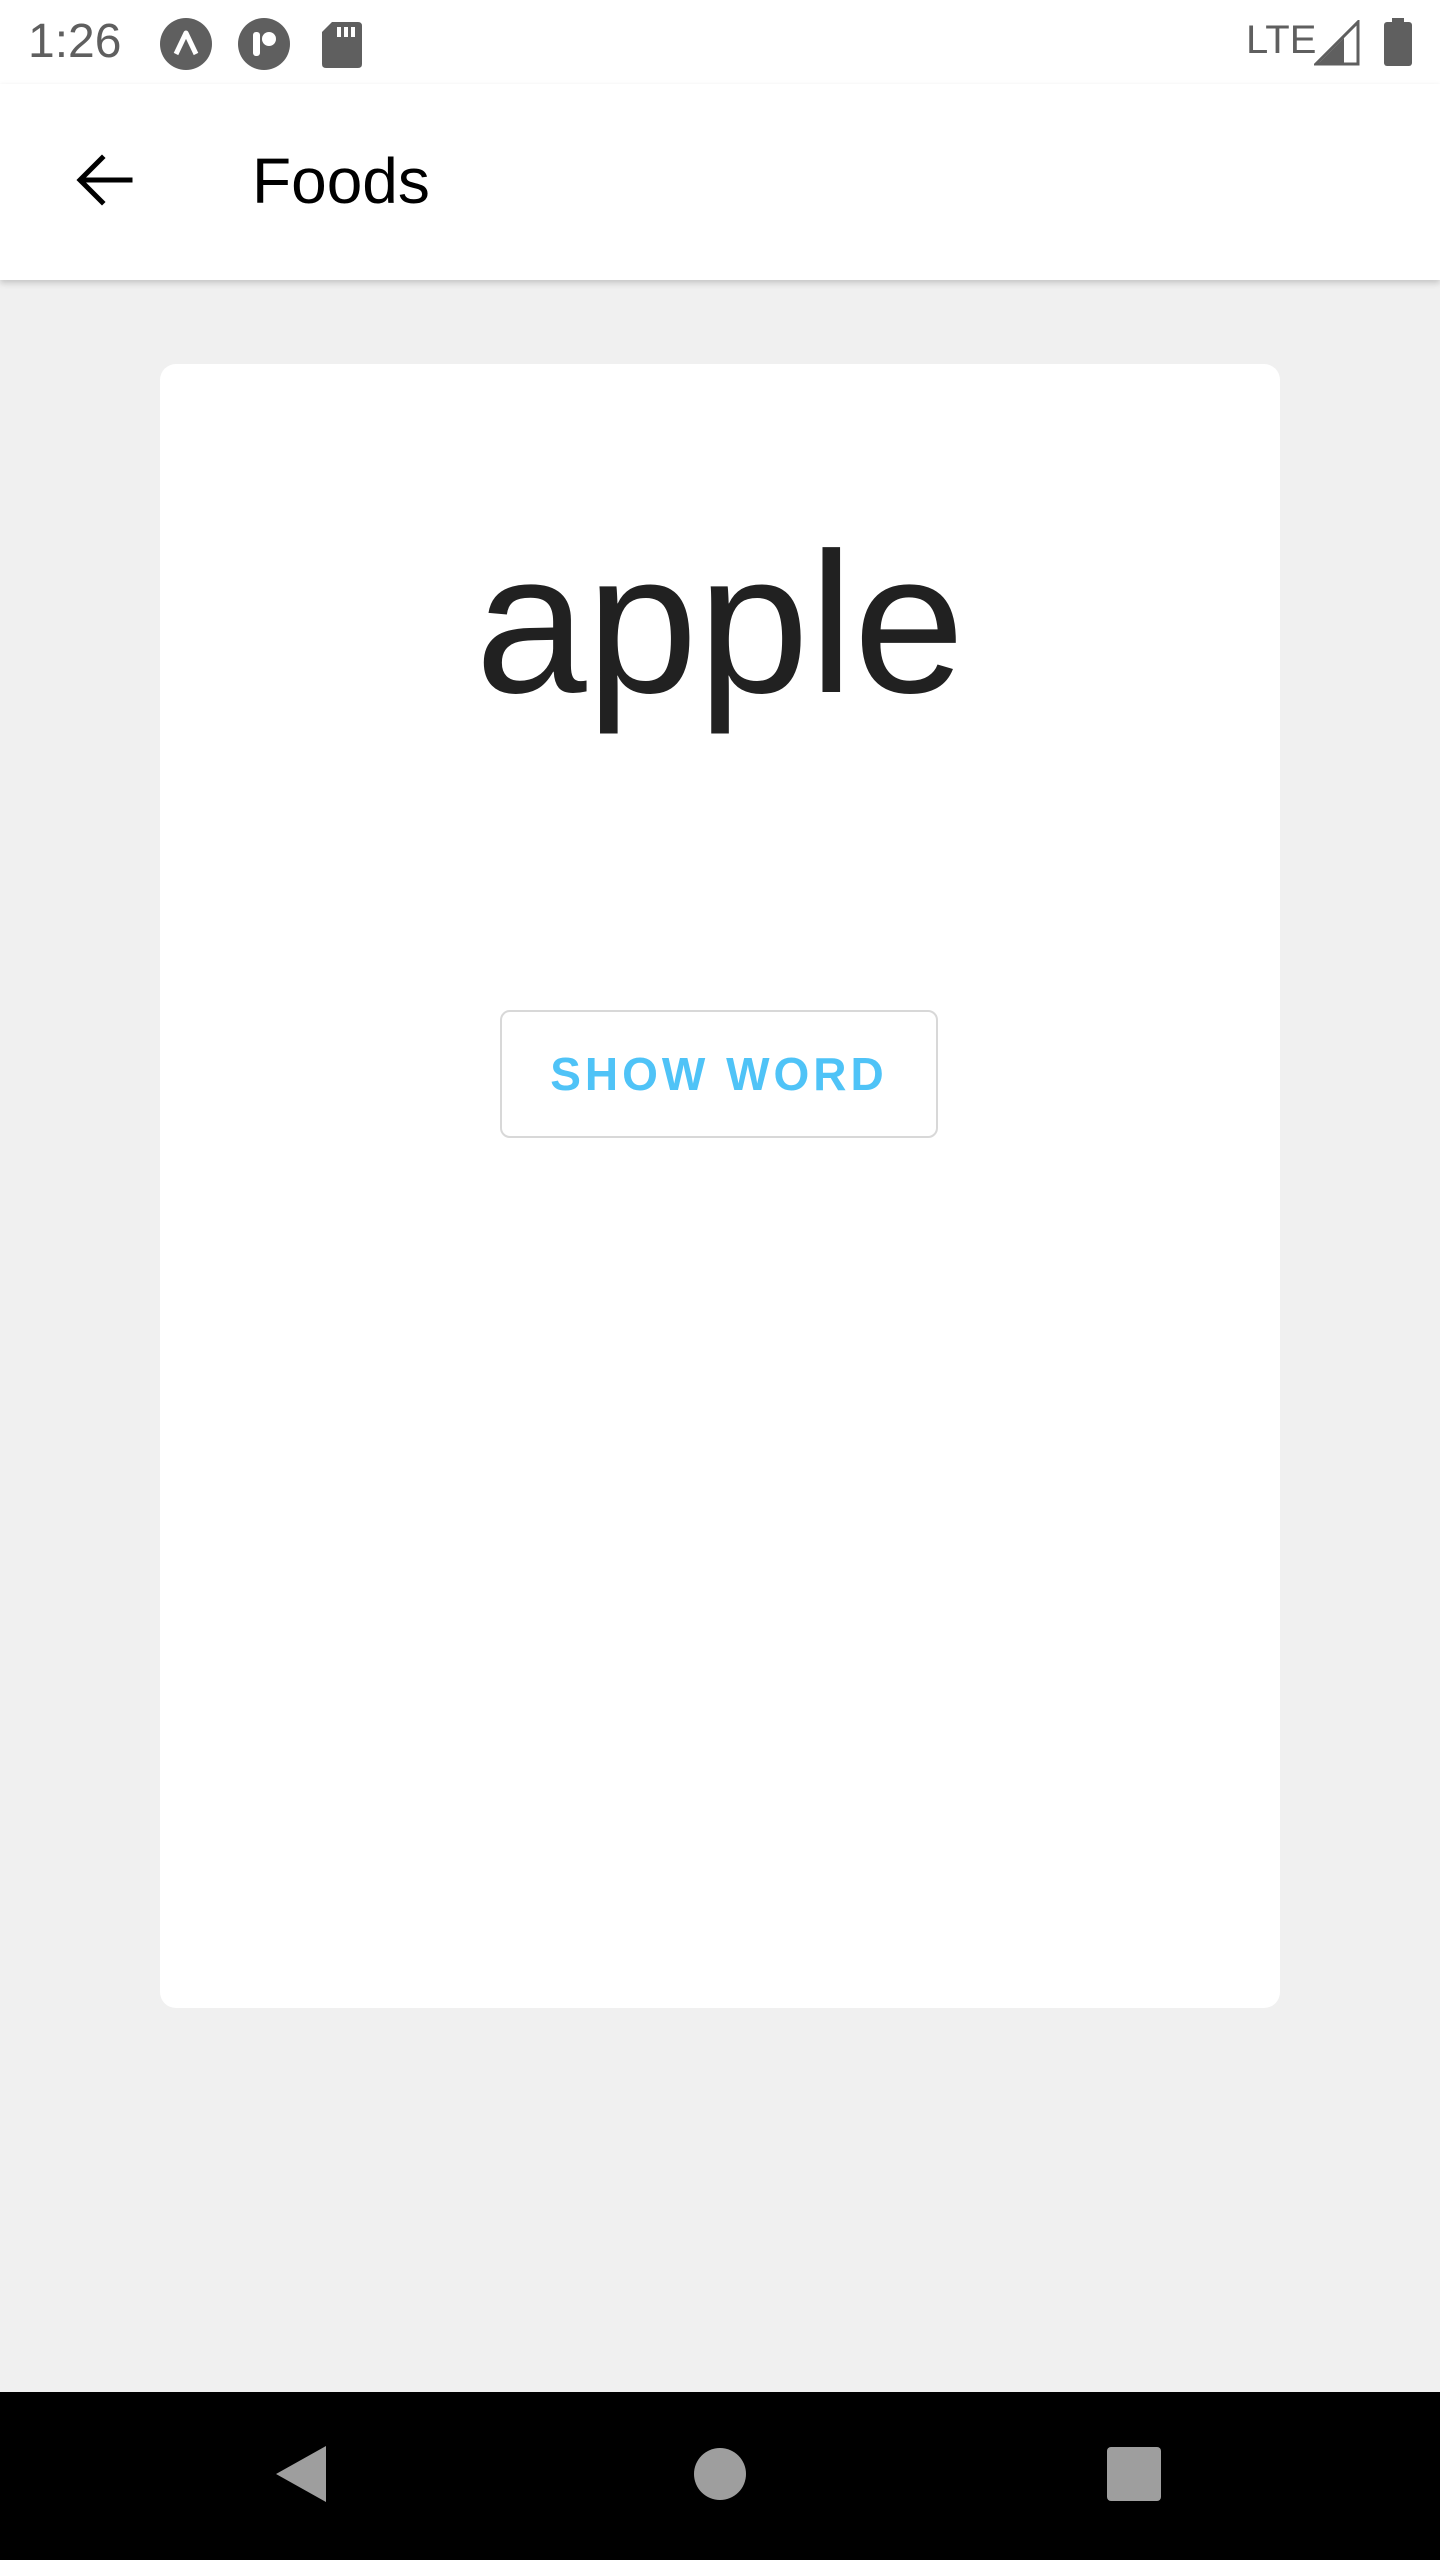 The width and height of the screenshot is (1440, 2560). Describe the element at coordinates (1281, 40) in the screenshot. I see `network-type-label: LTE` at that location.